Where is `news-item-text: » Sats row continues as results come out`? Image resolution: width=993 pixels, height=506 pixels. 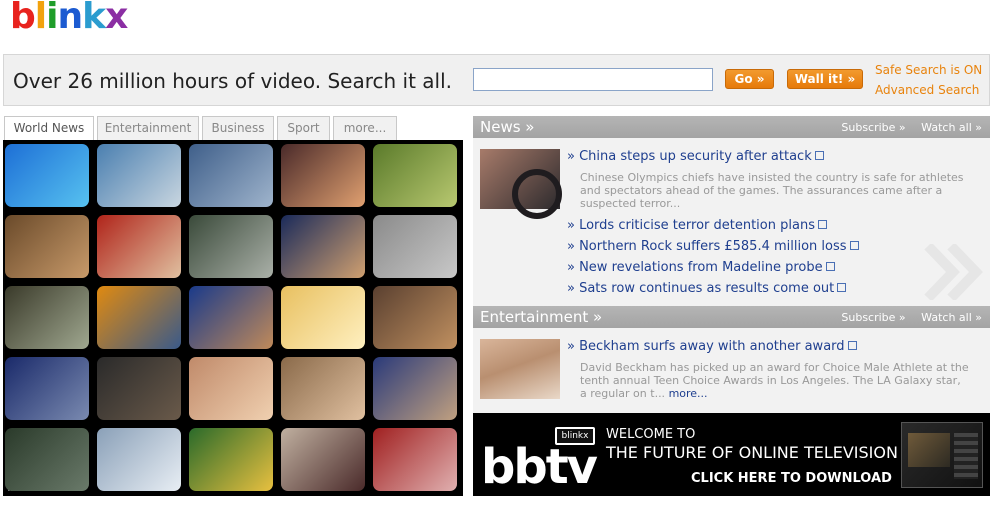 news-item-text: » Sats row continues as results come out is located at coordinates (700, 288).